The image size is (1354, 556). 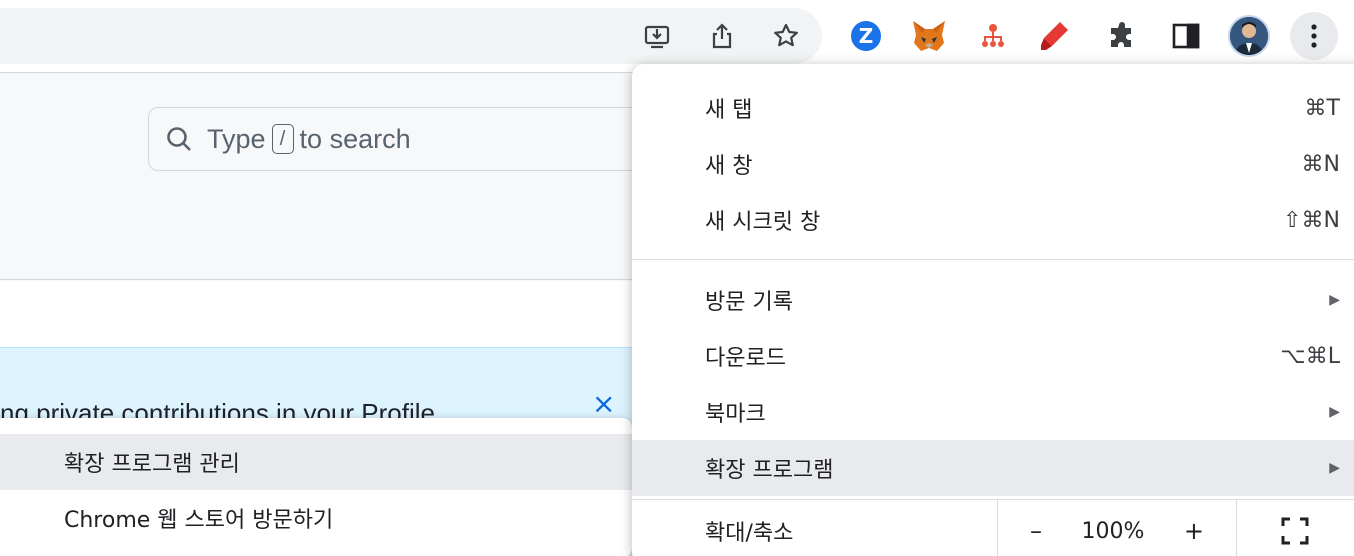 I want to click on menu-divider, so click(x=993, y=259).